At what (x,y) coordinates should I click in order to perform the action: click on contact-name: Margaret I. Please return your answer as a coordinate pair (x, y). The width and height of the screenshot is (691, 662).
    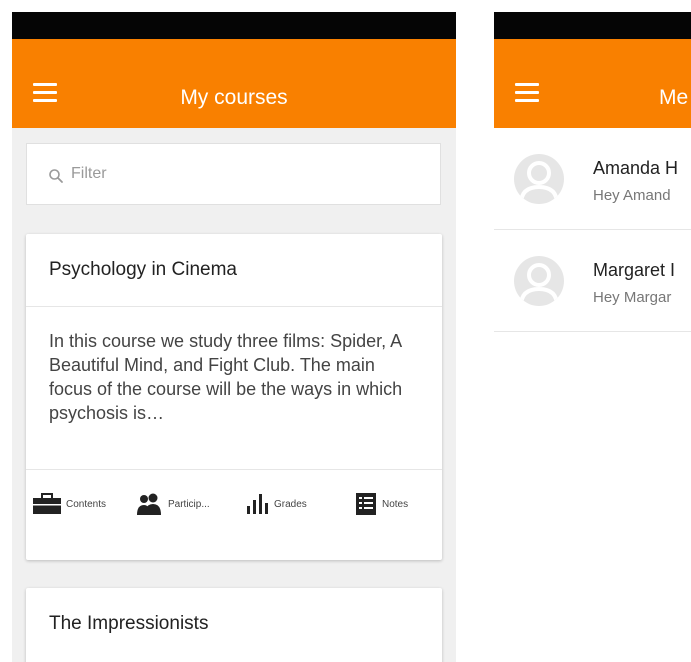
    Looking at the image, I should click on (634, 270).